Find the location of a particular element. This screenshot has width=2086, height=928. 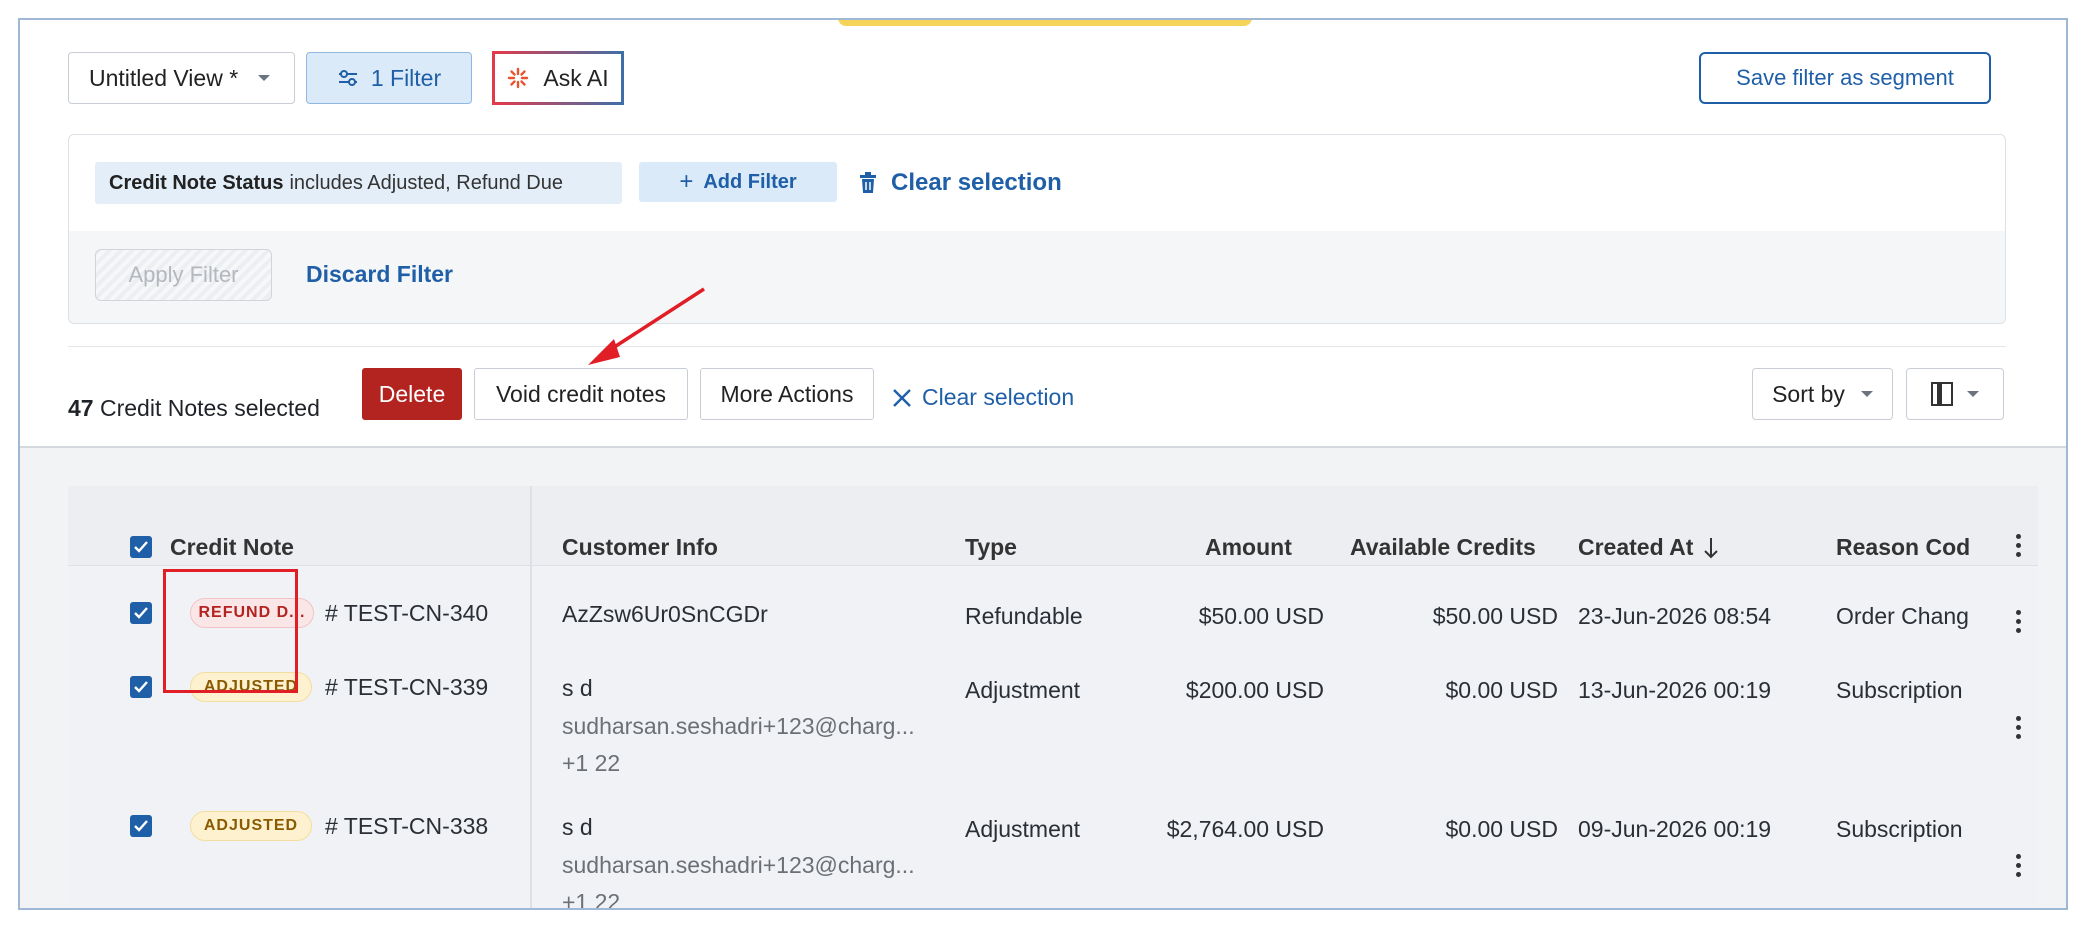

ask-ai-button: Ask AI is located at coordinates (558, 78).